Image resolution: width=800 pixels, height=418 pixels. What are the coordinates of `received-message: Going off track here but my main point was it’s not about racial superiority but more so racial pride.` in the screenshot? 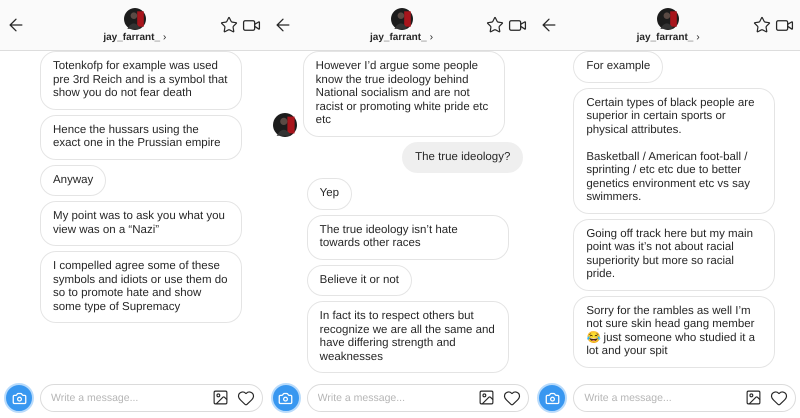 It's located at (674, 254).